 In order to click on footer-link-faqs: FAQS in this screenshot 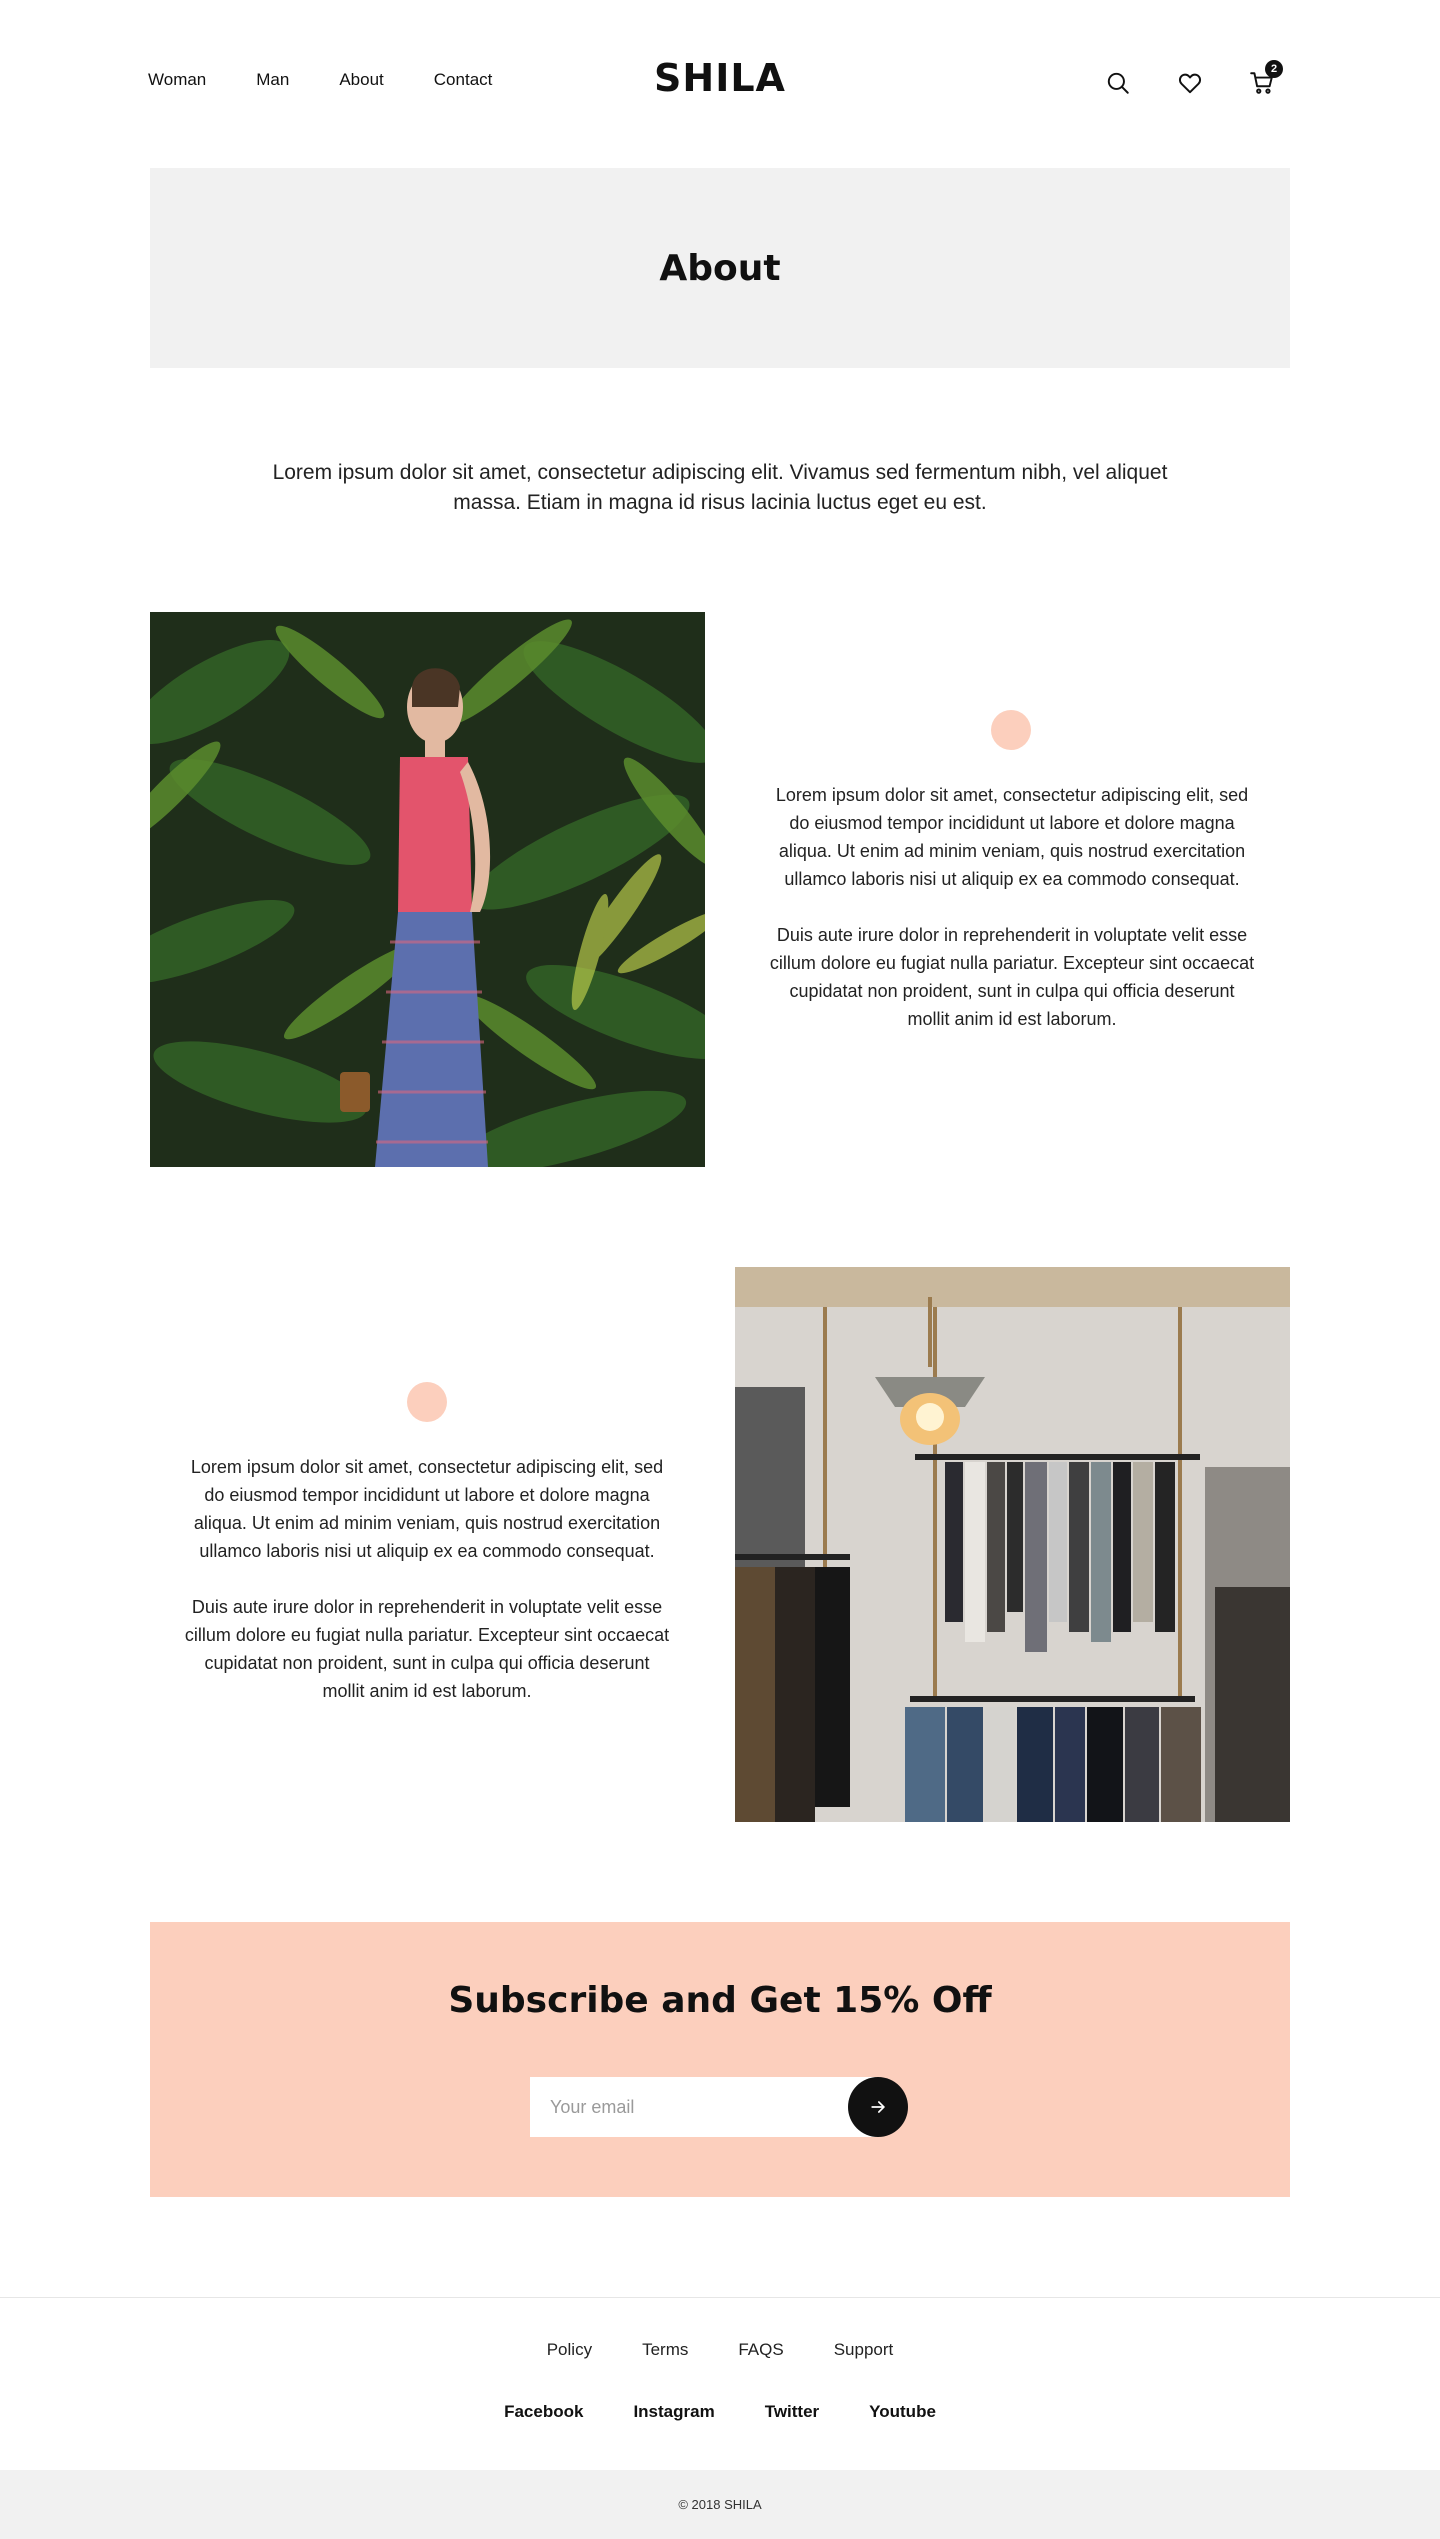, I will do `click(760, 2350)`.